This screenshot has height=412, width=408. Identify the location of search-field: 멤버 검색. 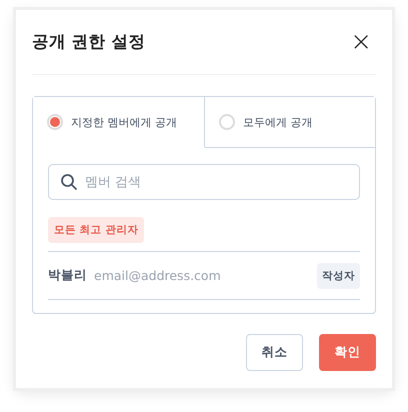
(204, 182).